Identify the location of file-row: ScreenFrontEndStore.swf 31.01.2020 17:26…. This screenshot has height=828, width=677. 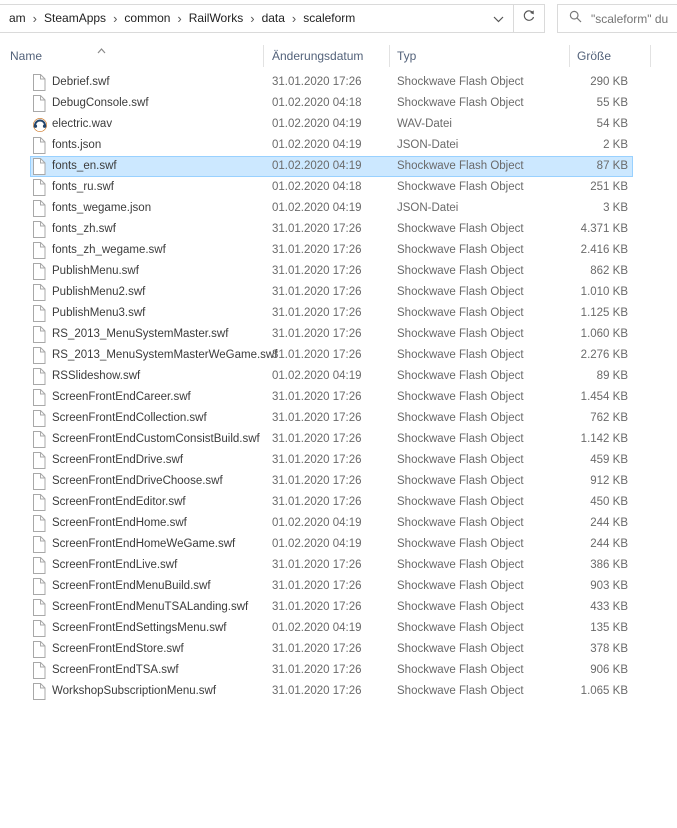
(338, 649).